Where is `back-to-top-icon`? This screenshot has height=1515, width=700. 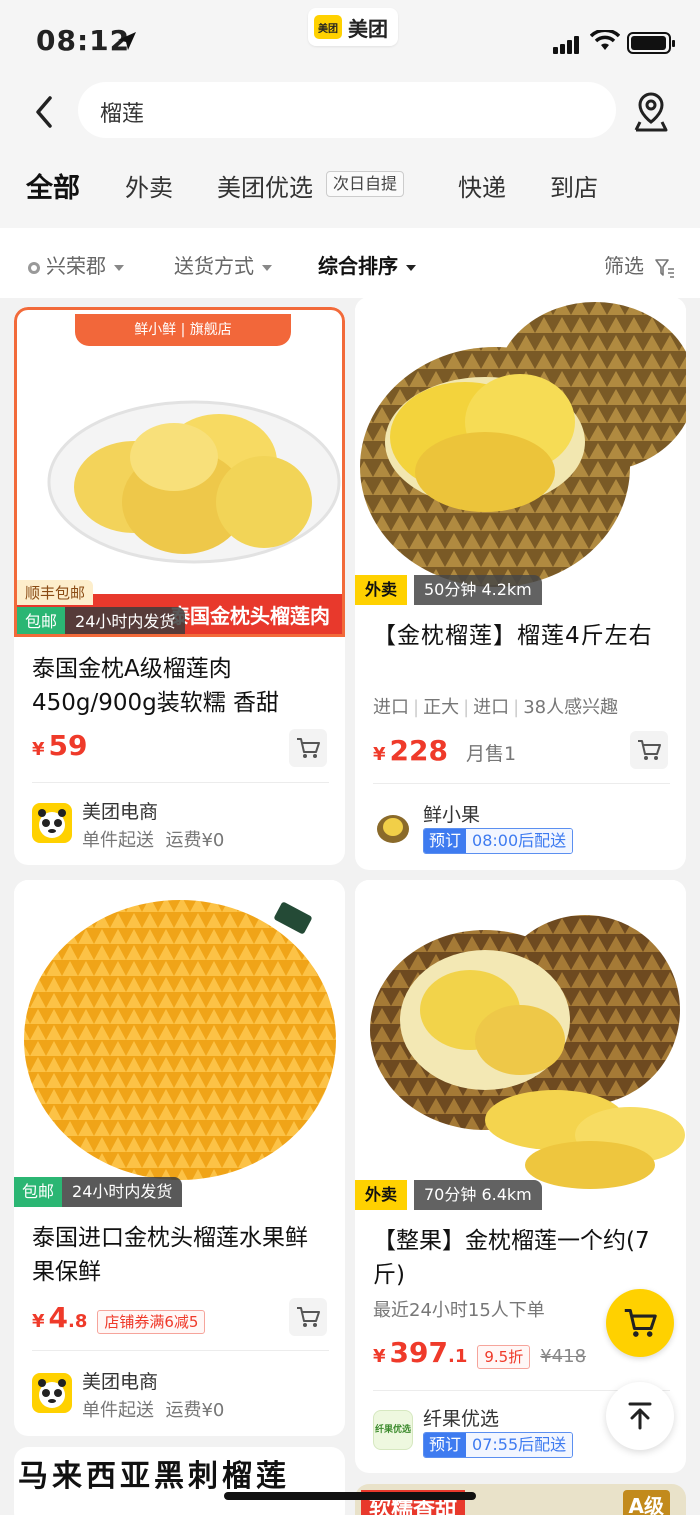 back-to-top-icon is located at coordinates (640, 1416).